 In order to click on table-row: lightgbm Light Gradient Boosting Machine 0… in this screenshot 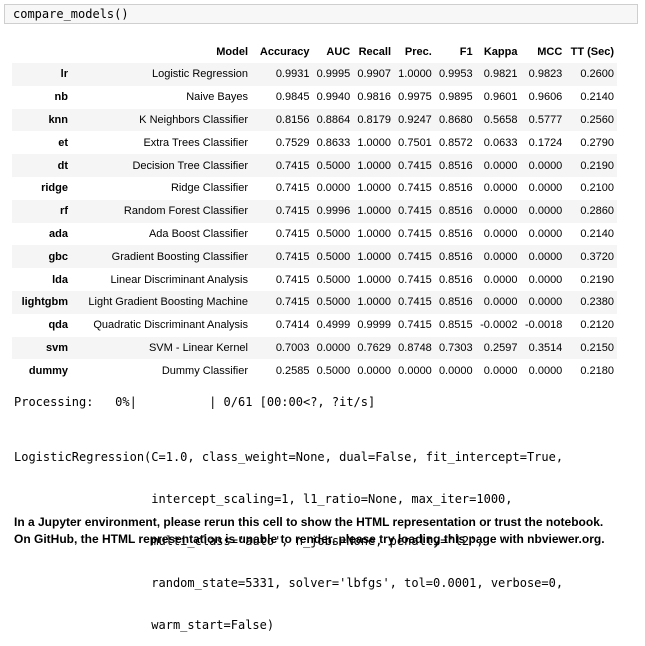, I will do `click(314, 302)`.